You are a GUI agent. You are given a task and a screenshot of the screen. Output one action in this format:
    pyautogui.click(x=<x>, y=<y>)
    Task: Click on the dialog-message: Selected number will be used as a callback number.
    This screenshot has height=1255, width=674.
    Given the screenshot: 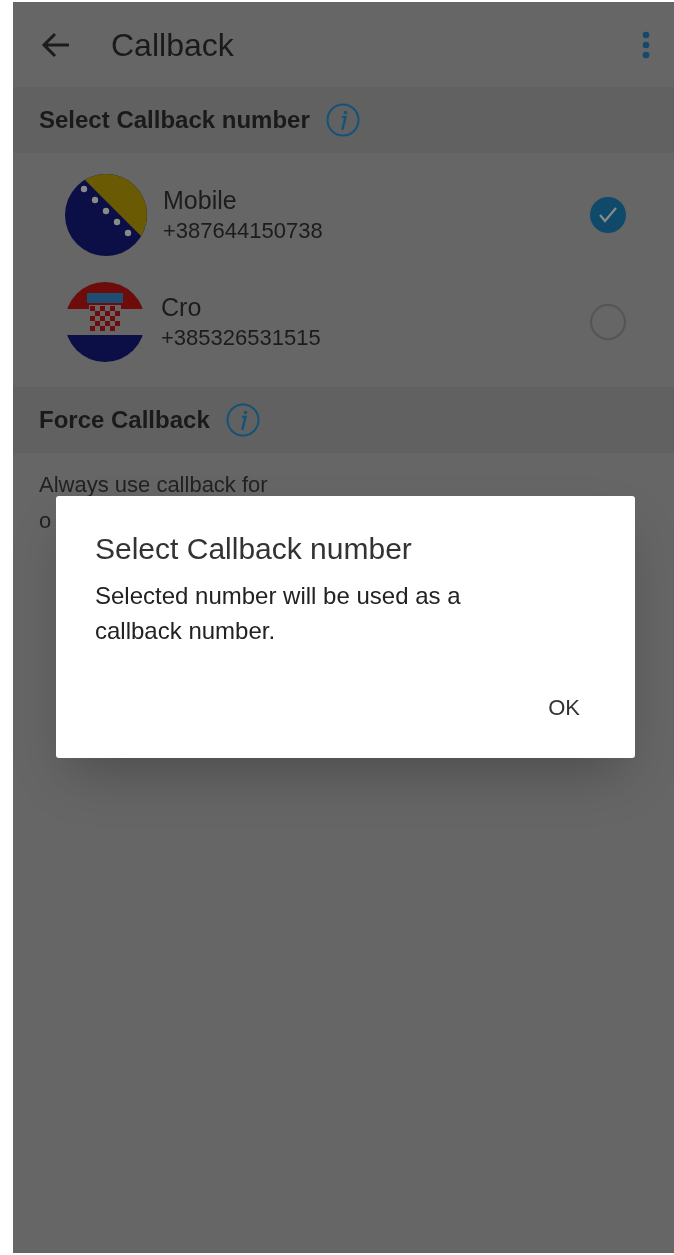 What is the action you would take?
    pyautogui.click(x=278, y=613)
    